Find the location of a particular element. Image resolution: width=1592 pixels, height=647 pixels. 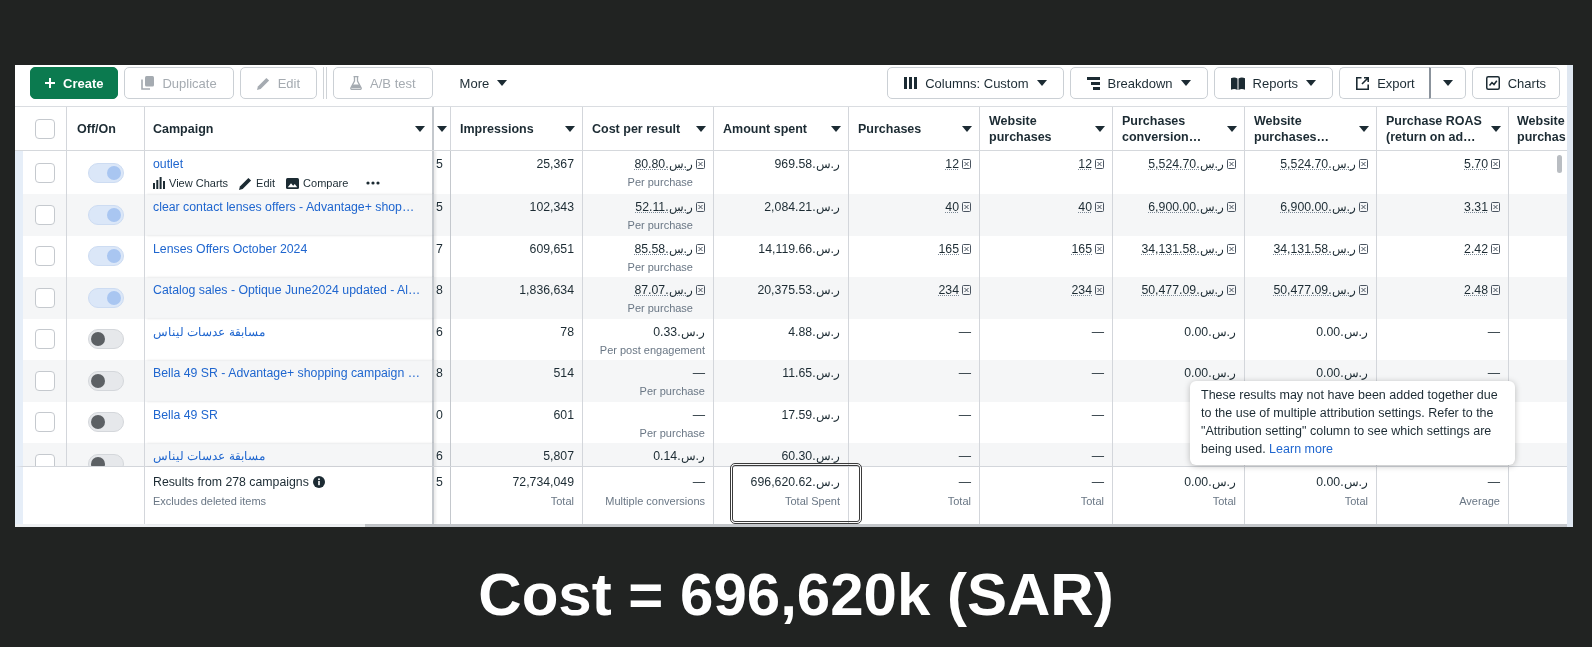

cell-caption: Average is located at coordinates (1479, 501).